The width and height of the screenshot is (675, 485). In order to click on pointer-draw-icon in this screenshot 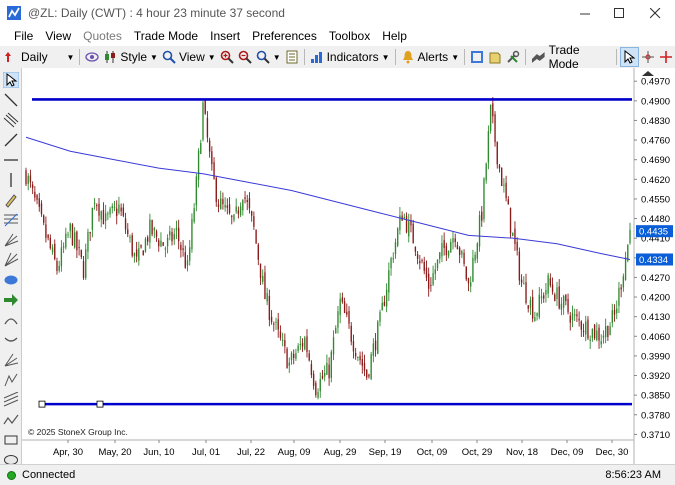, I will do `click(11, 80)`.